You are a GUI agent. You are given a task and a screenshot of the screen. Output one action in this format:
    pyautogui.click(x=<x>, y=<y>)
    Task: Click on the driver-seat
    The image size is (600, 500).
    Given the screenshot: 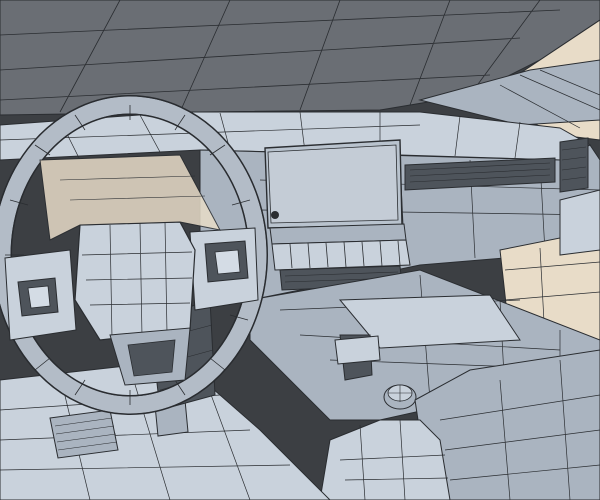 What is the action you would take?
    pyautogui.click(x=385, y=459)
    